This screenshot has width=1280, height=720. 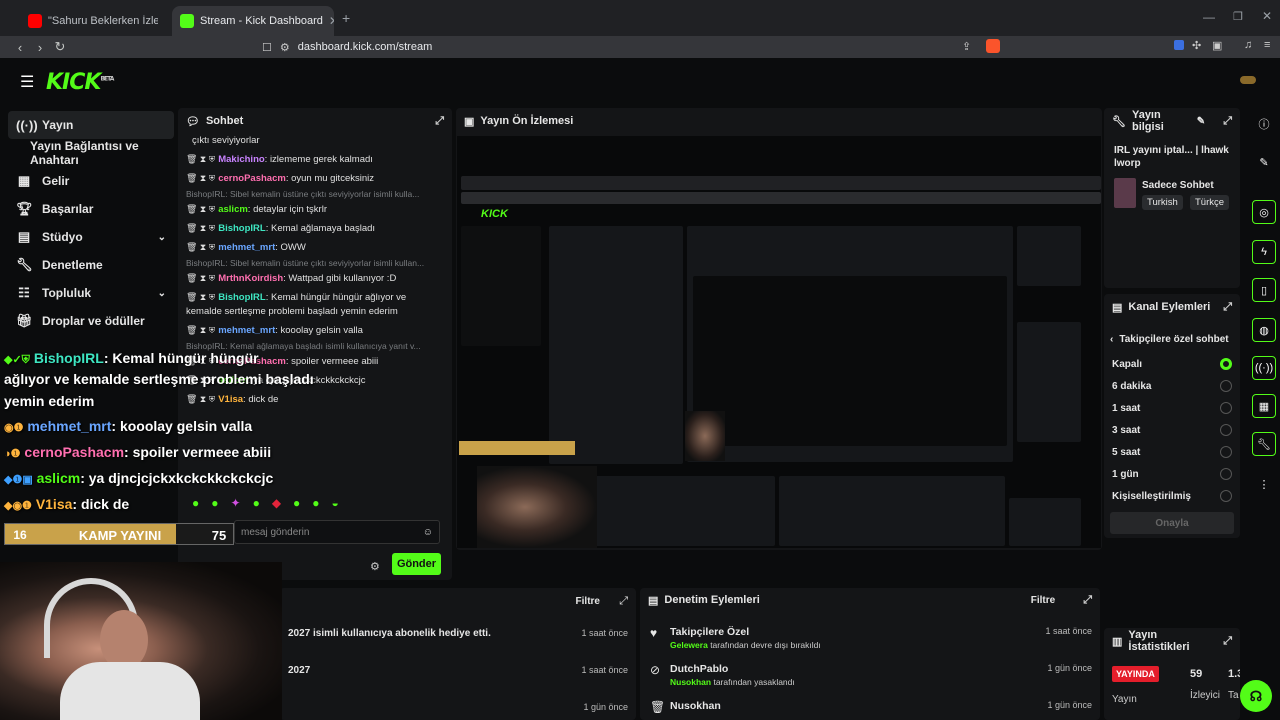 I want to click on sidebar-item-stream-key: Yayın Bağlantısı ve Anahtarı, so click(x=91, y=153).